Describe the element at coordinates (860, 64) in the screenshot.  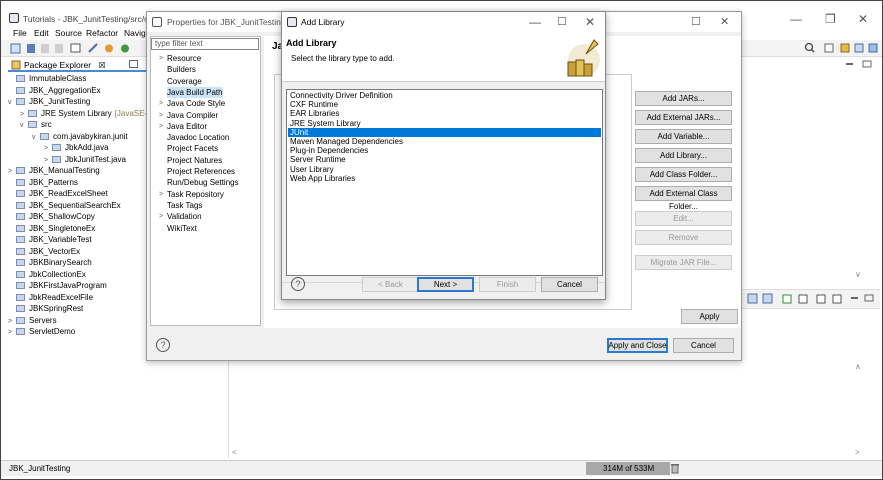
I see `view-min-max-icons` at that location.